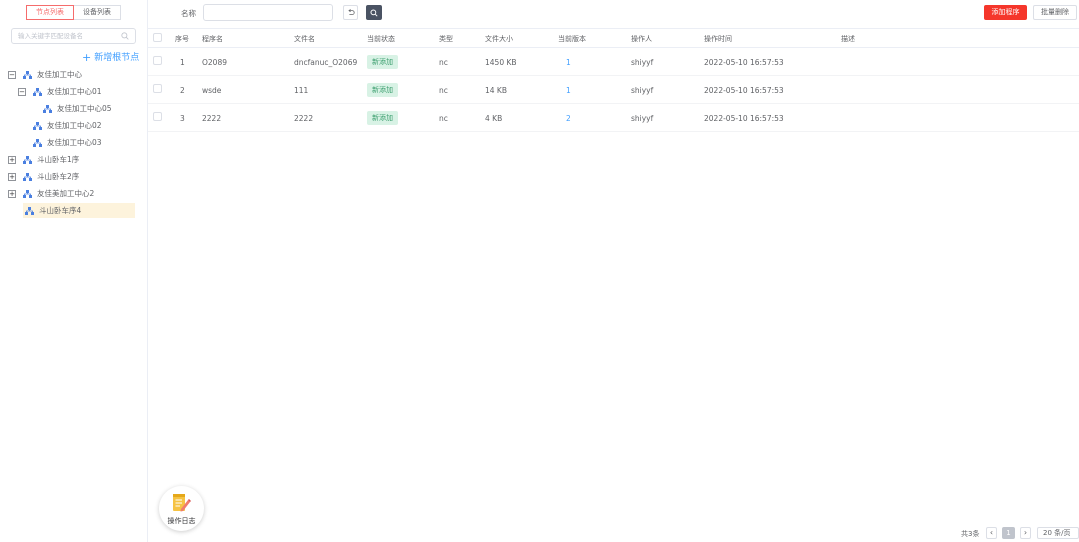 The width and height of the screenshot is (1079, 542). I want to click on cell-size: 14 KB, so click(496, 90).